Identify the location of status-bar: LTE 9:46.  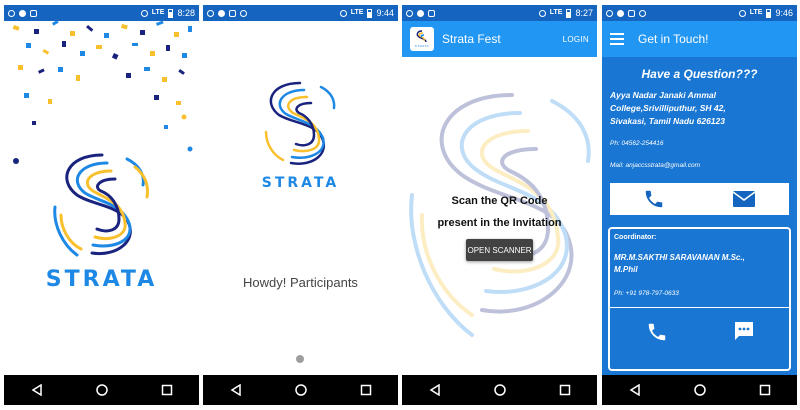
(699, 13).